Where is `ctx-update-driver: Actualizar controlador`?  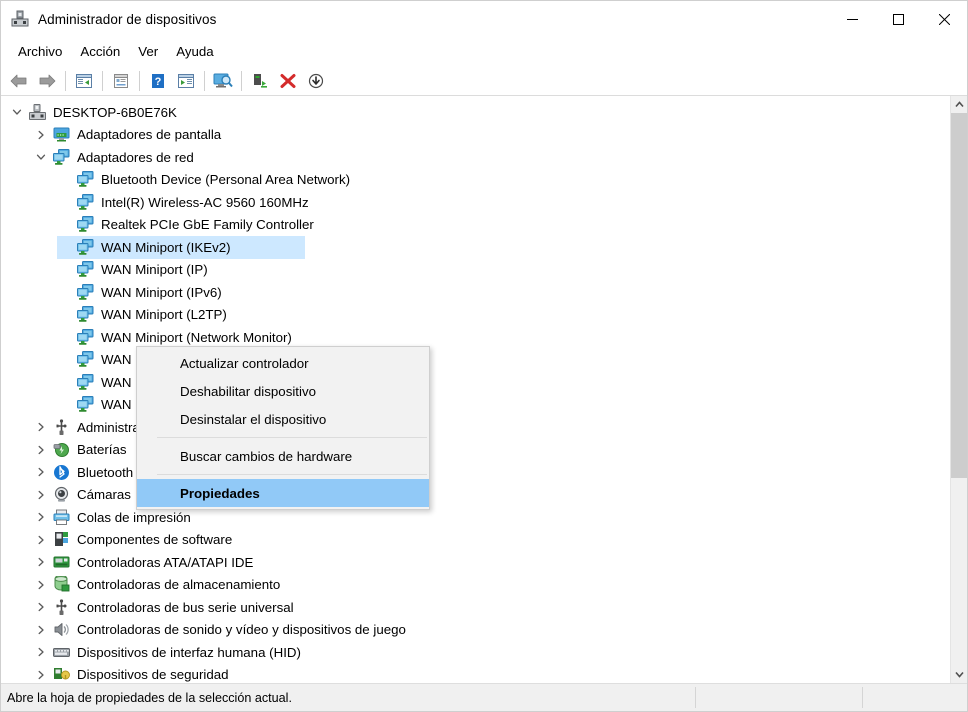 ctx-update-driver: Actualizar controlador is located at coordinates (283, 363).